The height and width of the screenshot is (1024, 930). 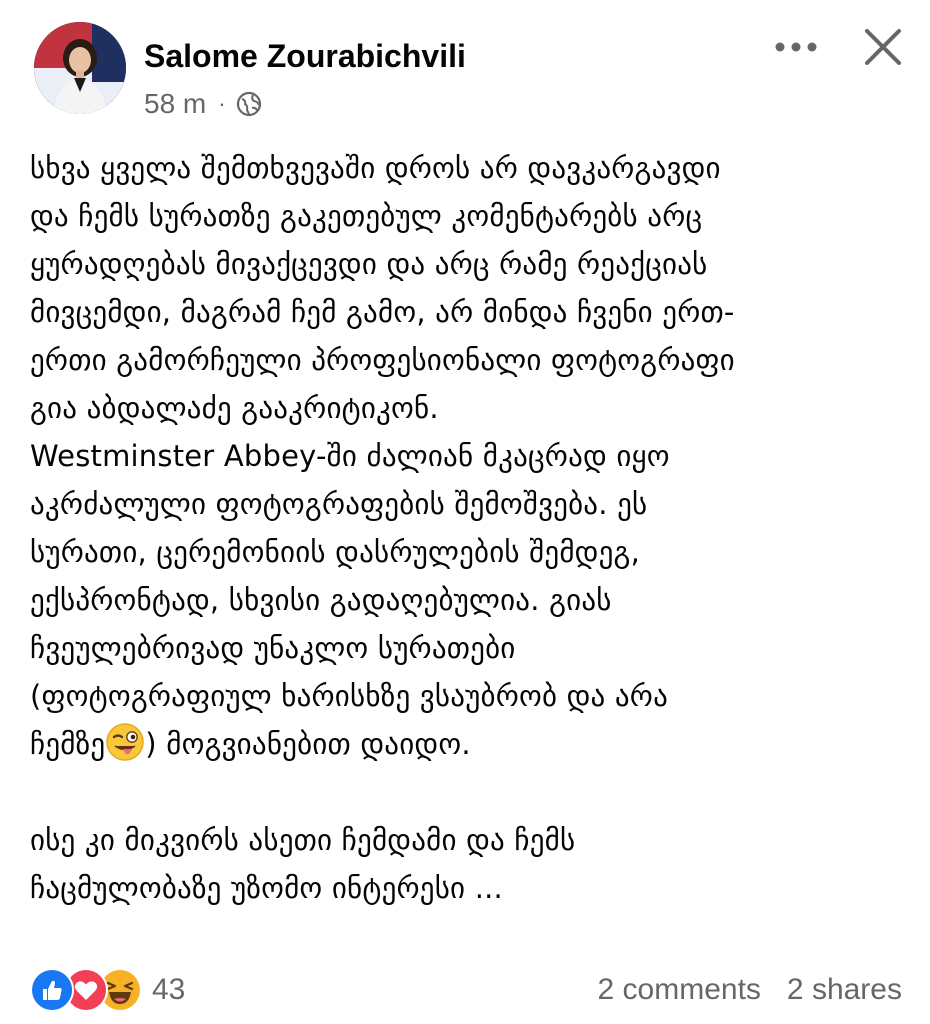 I want to click on post-header: Salome Zourabichvili 58 m ·, so click(x=465, y=70).